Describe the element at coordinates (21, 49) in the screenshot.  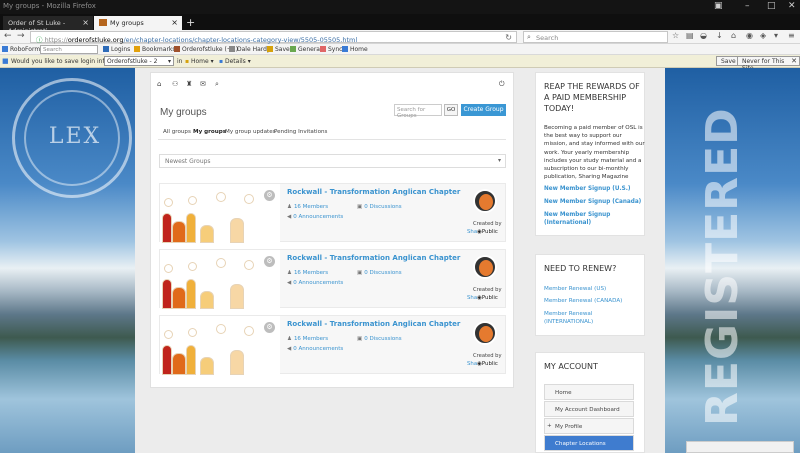
I see `bookmark-roboform: RoboForm` at that location.